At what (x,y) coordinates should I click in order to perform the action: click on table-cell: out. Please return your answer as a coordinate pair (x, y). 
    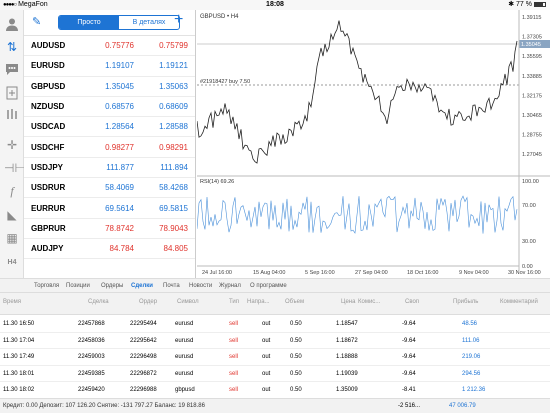
    Looking at the image, I should click on (266, 340).